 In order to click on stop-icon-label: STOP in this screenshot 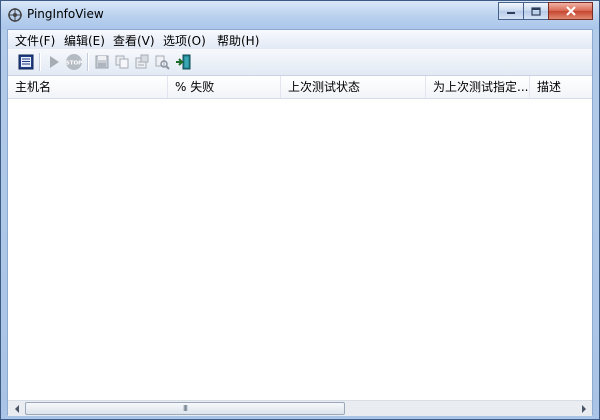, I will do `click(74, 64)`.